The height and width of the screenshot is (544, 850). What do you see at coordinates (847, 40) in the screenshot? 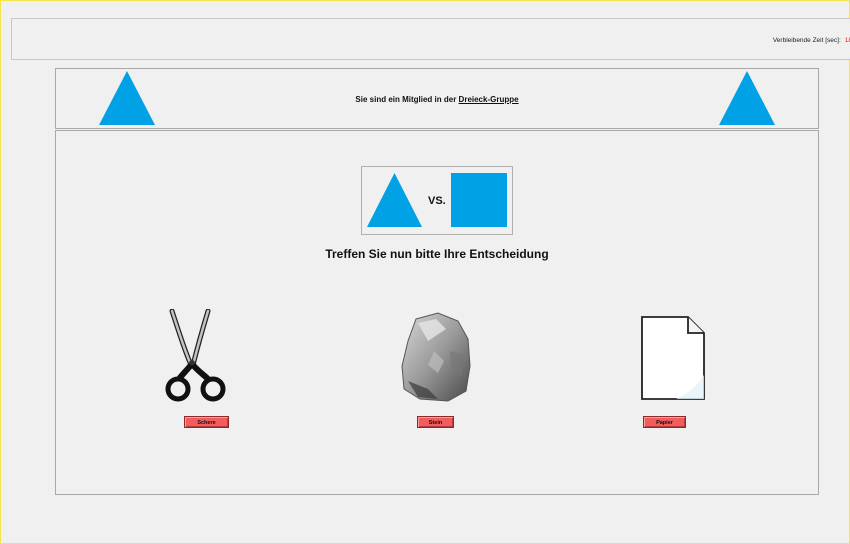
I see `remaining-time-value: 18` at bounding box center [847, 40].